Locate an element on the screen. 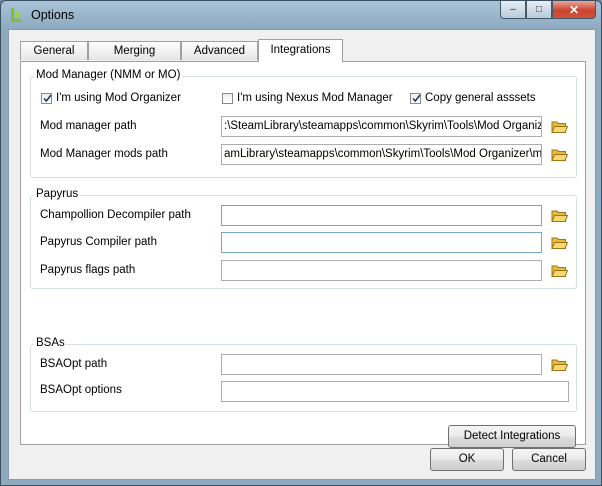 The image size is (602, 486). tab-general: General is located at coordinates (54, 50).